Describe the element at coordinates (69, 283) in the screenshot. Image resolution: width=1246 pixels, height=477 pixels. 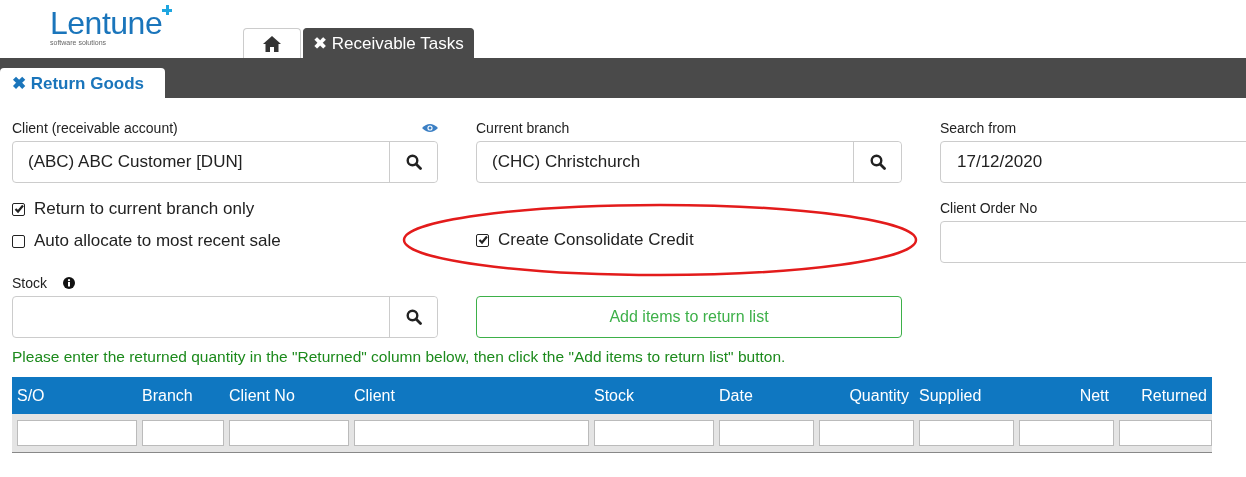
I see `info-icon` at that location.